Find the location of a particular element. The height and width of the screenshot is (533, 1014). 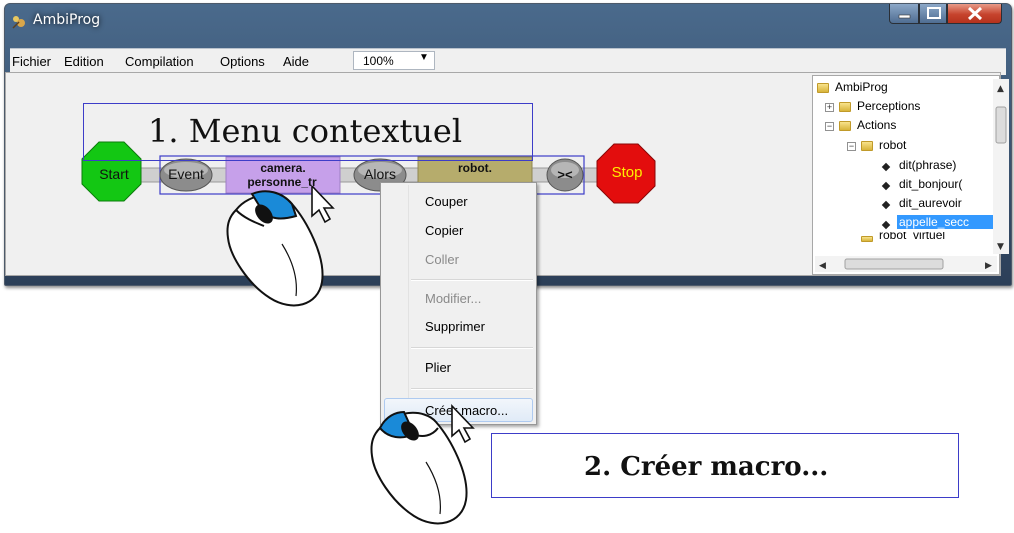

tree-perceptions: Perceptions is located at coordinates (888, 106).